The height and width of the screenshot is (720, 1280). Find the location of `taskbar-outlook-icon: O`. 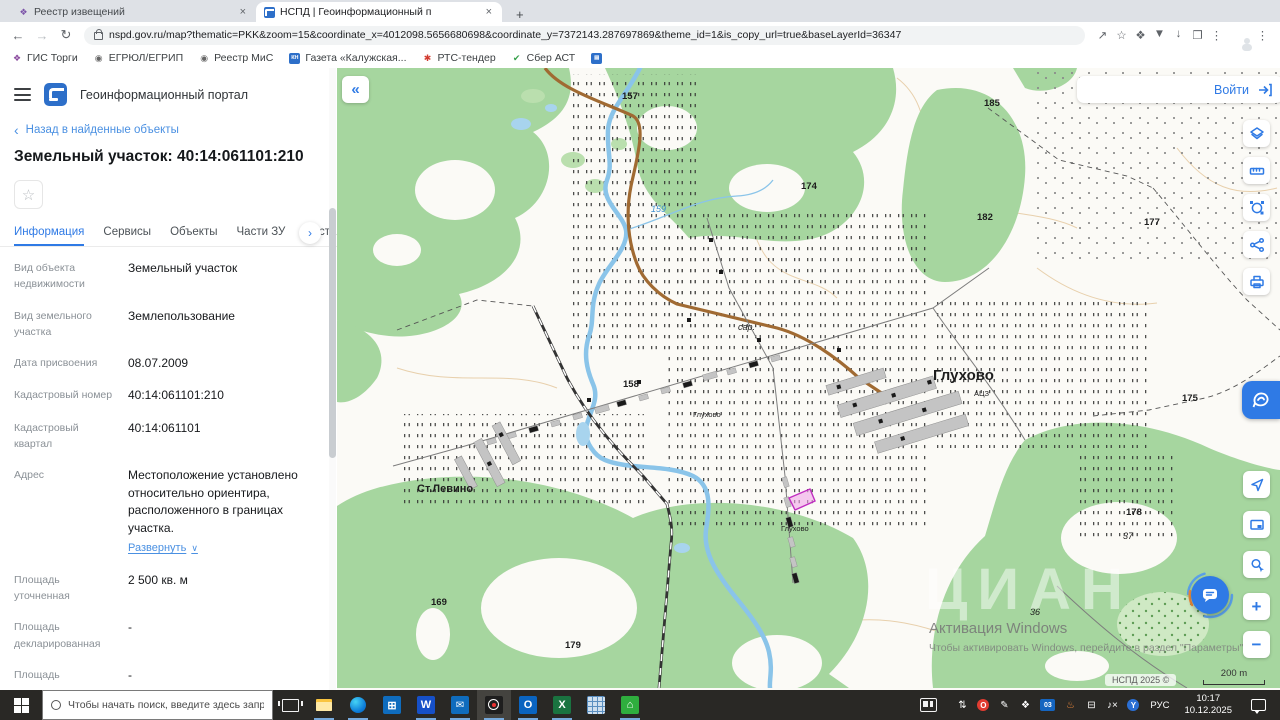

taskbar-outlook-icon: O is located at coordinates (528, 705).